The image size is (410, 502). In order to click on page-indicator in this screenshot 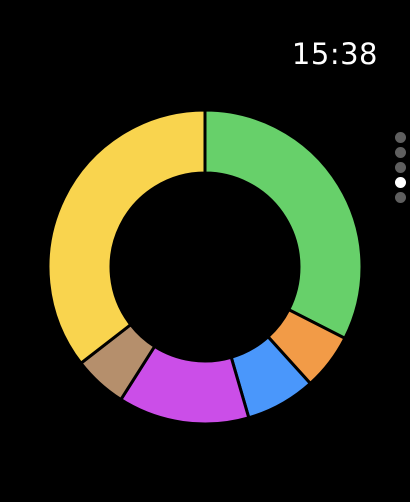, I will do `click(400, 167)`.